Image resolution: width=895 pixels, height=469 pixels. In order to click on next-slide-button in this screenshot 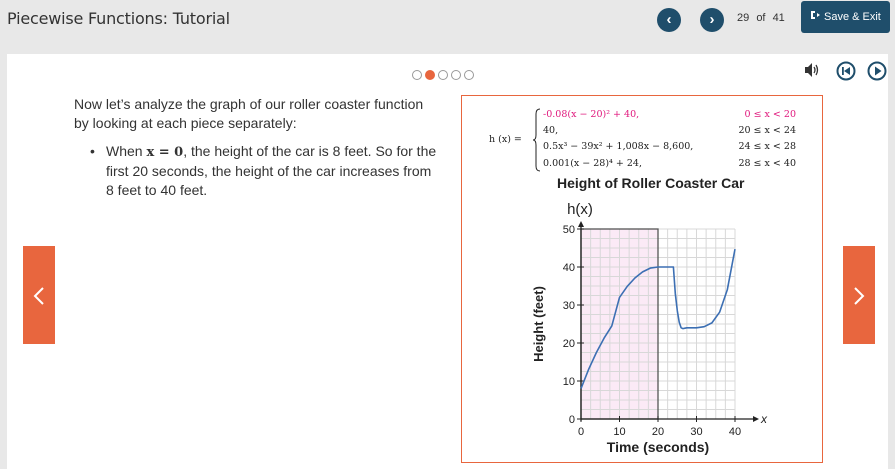, I will do `click(859, 295)`.